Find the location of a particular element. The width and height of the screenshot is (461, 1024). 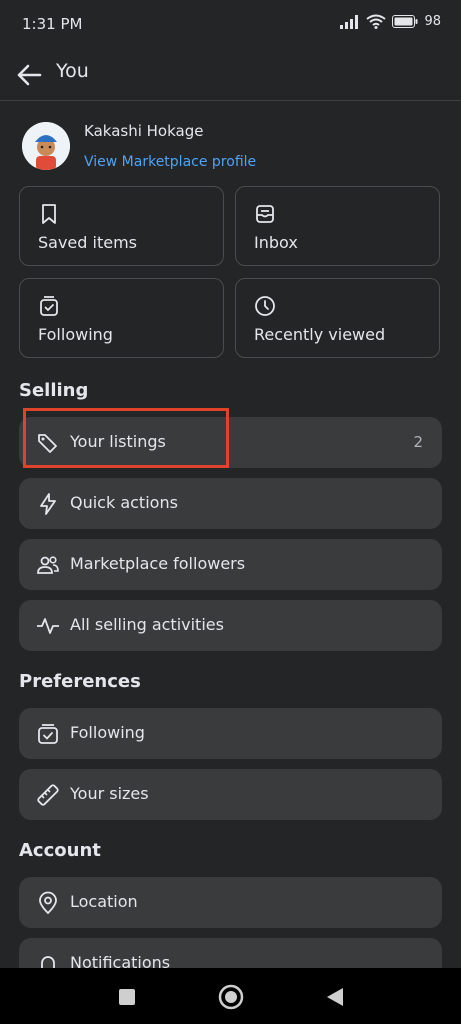

status-time: 1:31 PM is located at coordinates (52, 24).